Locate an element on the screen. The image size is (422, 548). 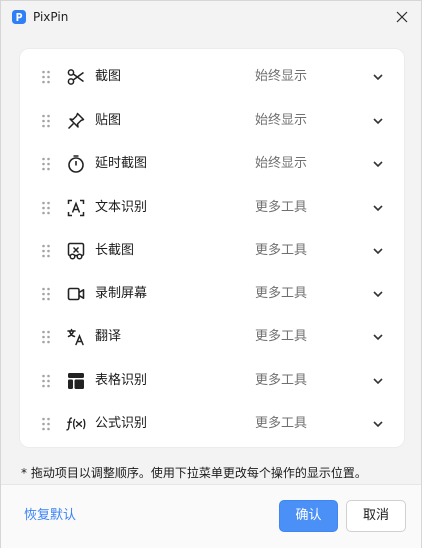
confirm-button: 确认 is located at coordinates (308, 516).